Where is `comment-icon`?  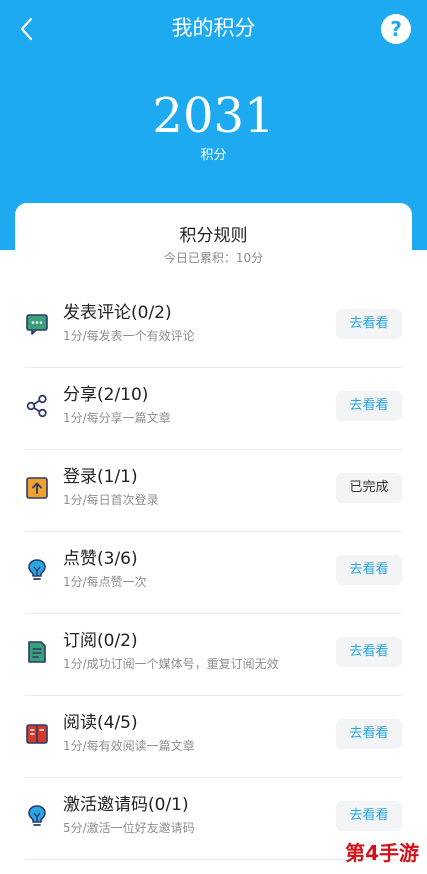 comment-icon is located at coordinates (37, 324).